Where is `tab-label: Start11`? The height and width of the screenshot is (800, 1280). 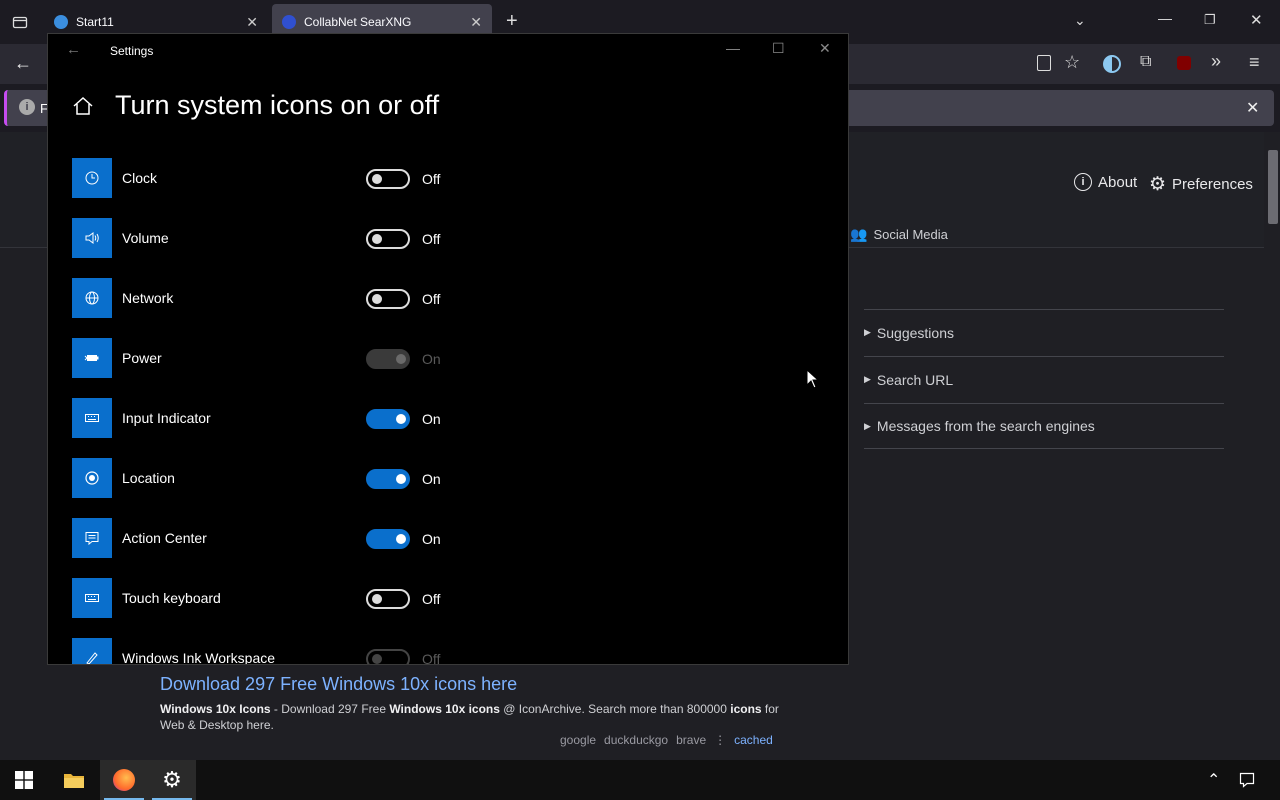 tab-label: Start11 is located at coordinates (95, 22).